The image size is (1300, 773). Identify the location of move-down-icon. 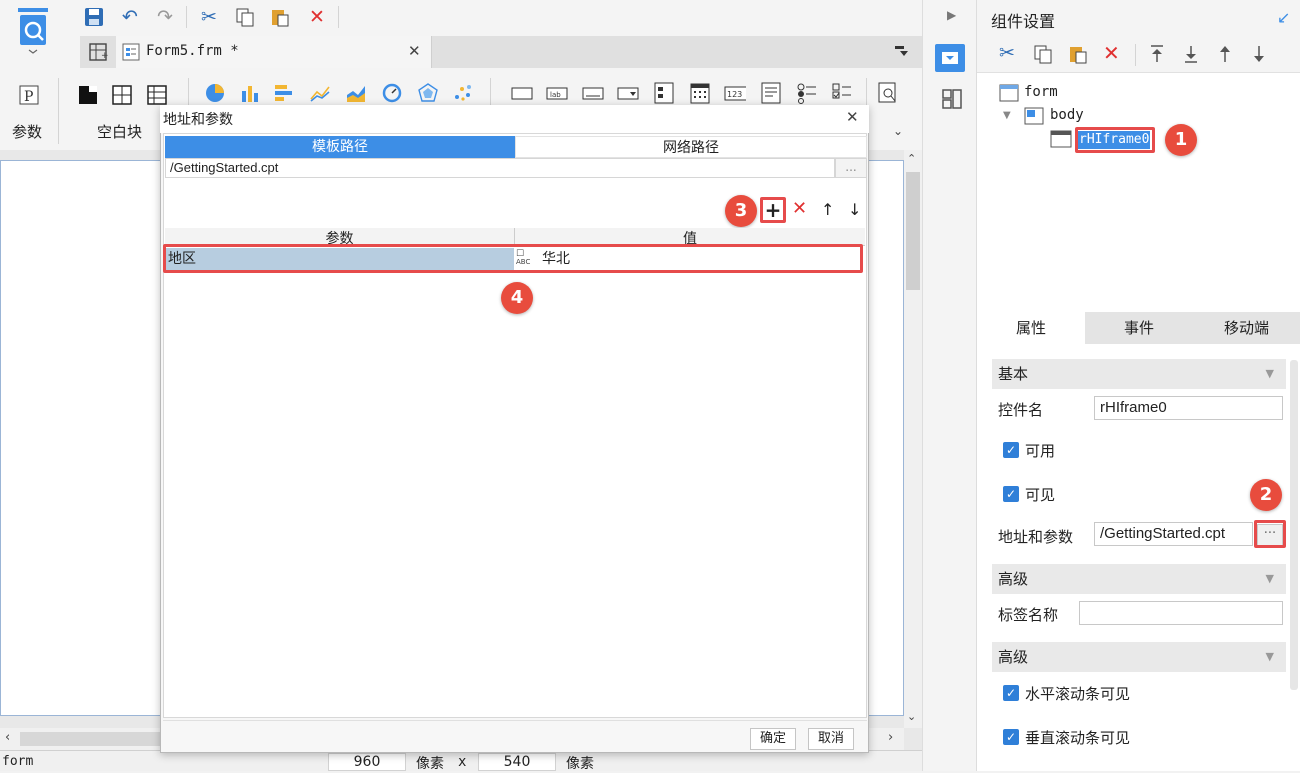
(1259, 56).